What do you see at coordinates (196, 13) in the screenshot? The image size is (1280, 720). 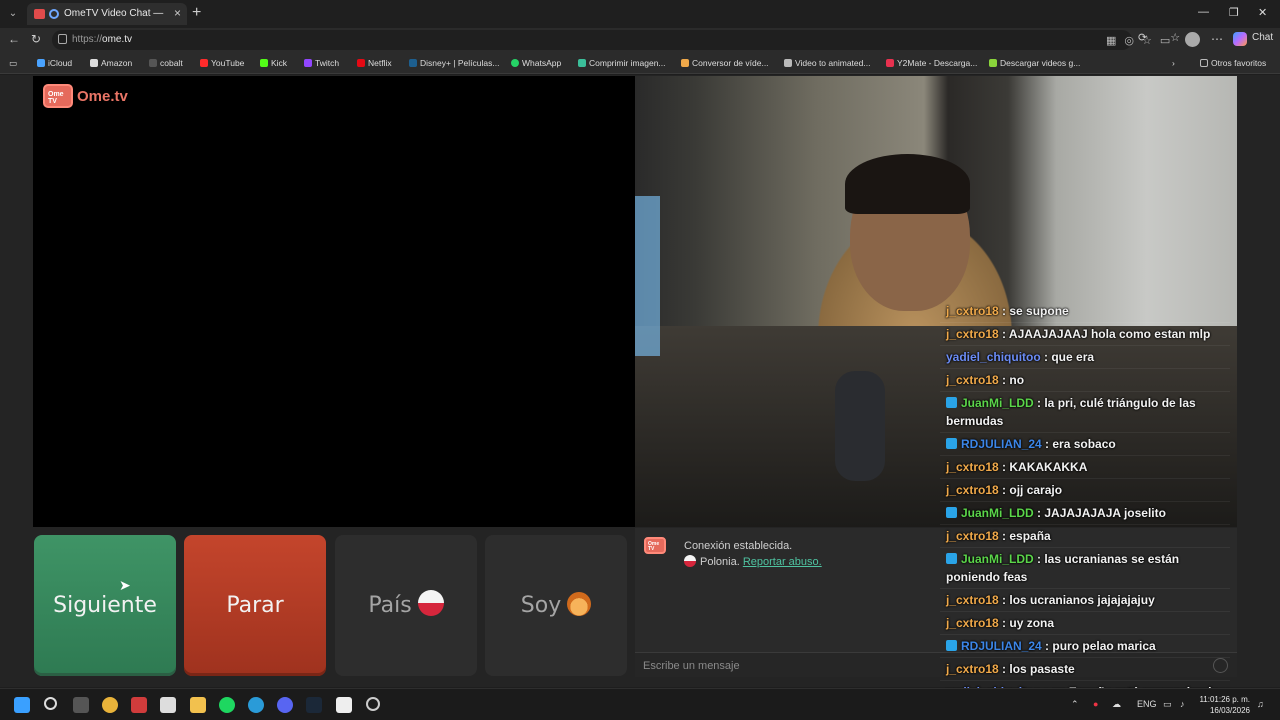 I see `new-tab-button: +` at bounding box center [196, 13].